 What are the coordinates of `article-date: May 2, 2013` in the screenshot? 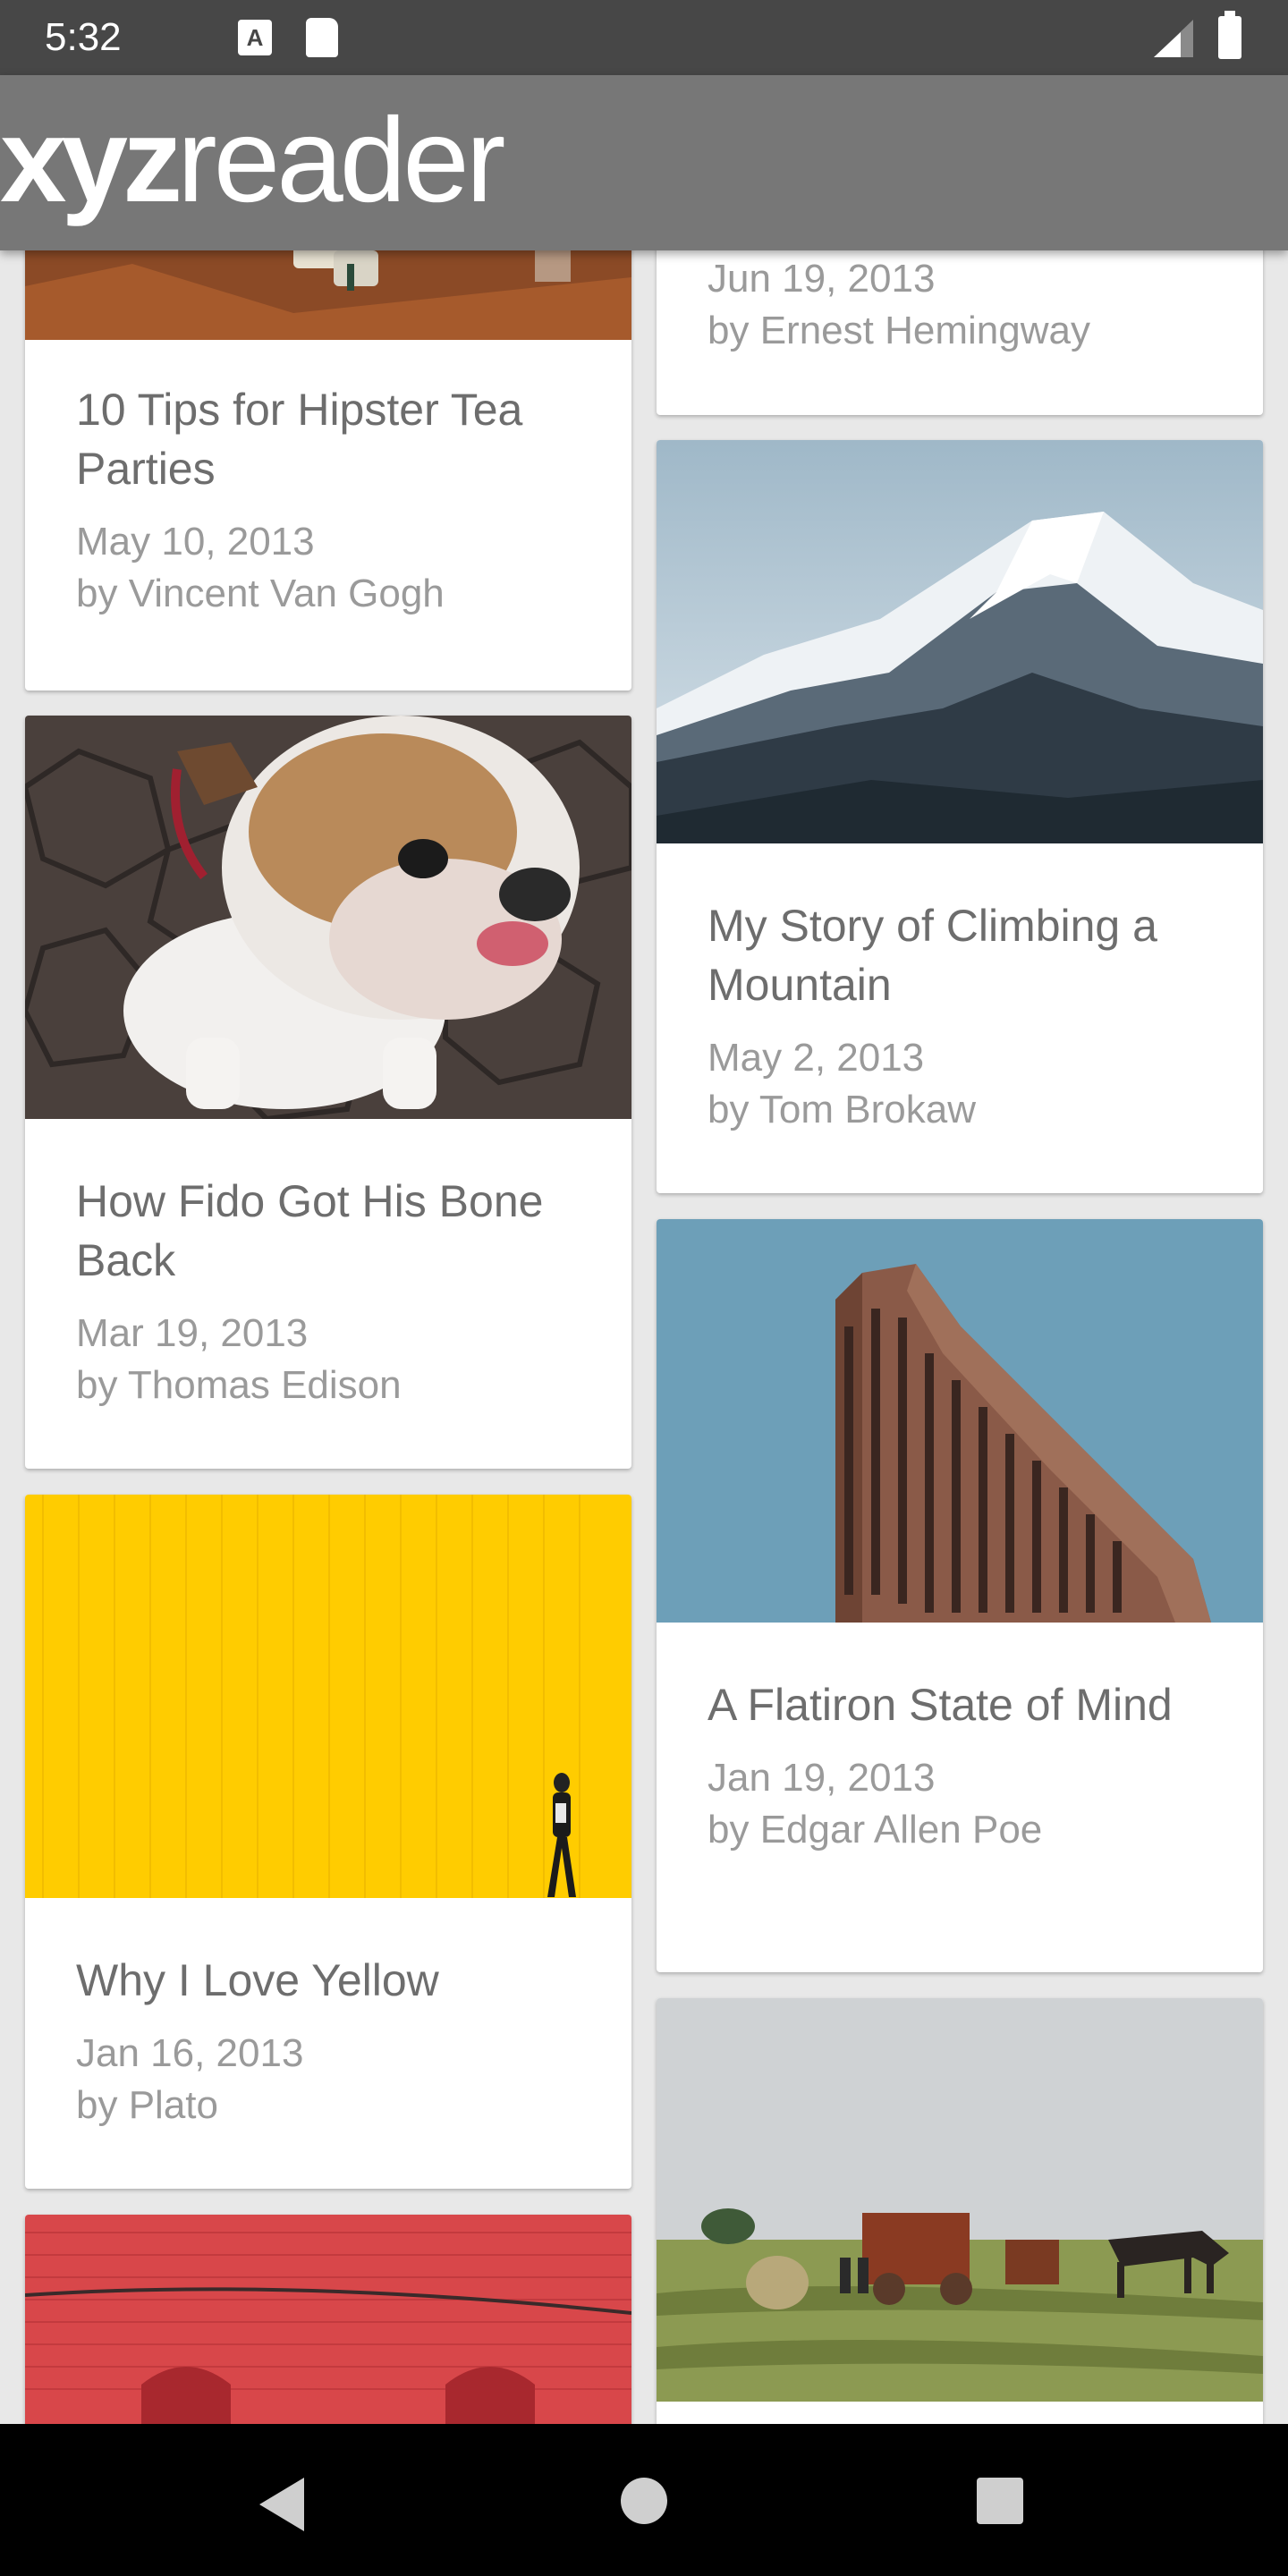 It's located at (816, 1058).